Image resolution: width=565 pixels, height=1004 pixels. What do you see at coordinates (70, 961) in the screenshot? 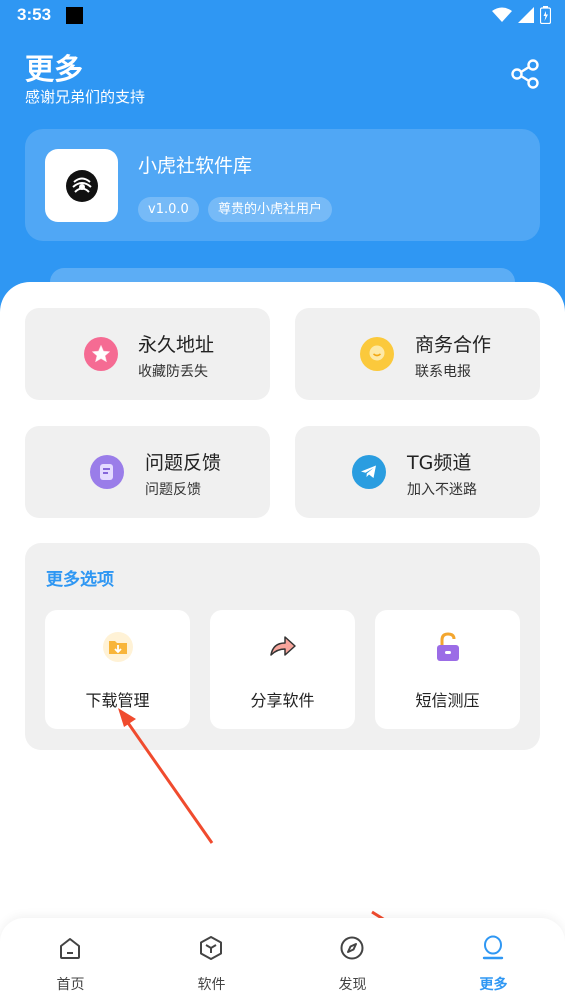
I see `tab-home: 首页` at bounding box center [70, 961].